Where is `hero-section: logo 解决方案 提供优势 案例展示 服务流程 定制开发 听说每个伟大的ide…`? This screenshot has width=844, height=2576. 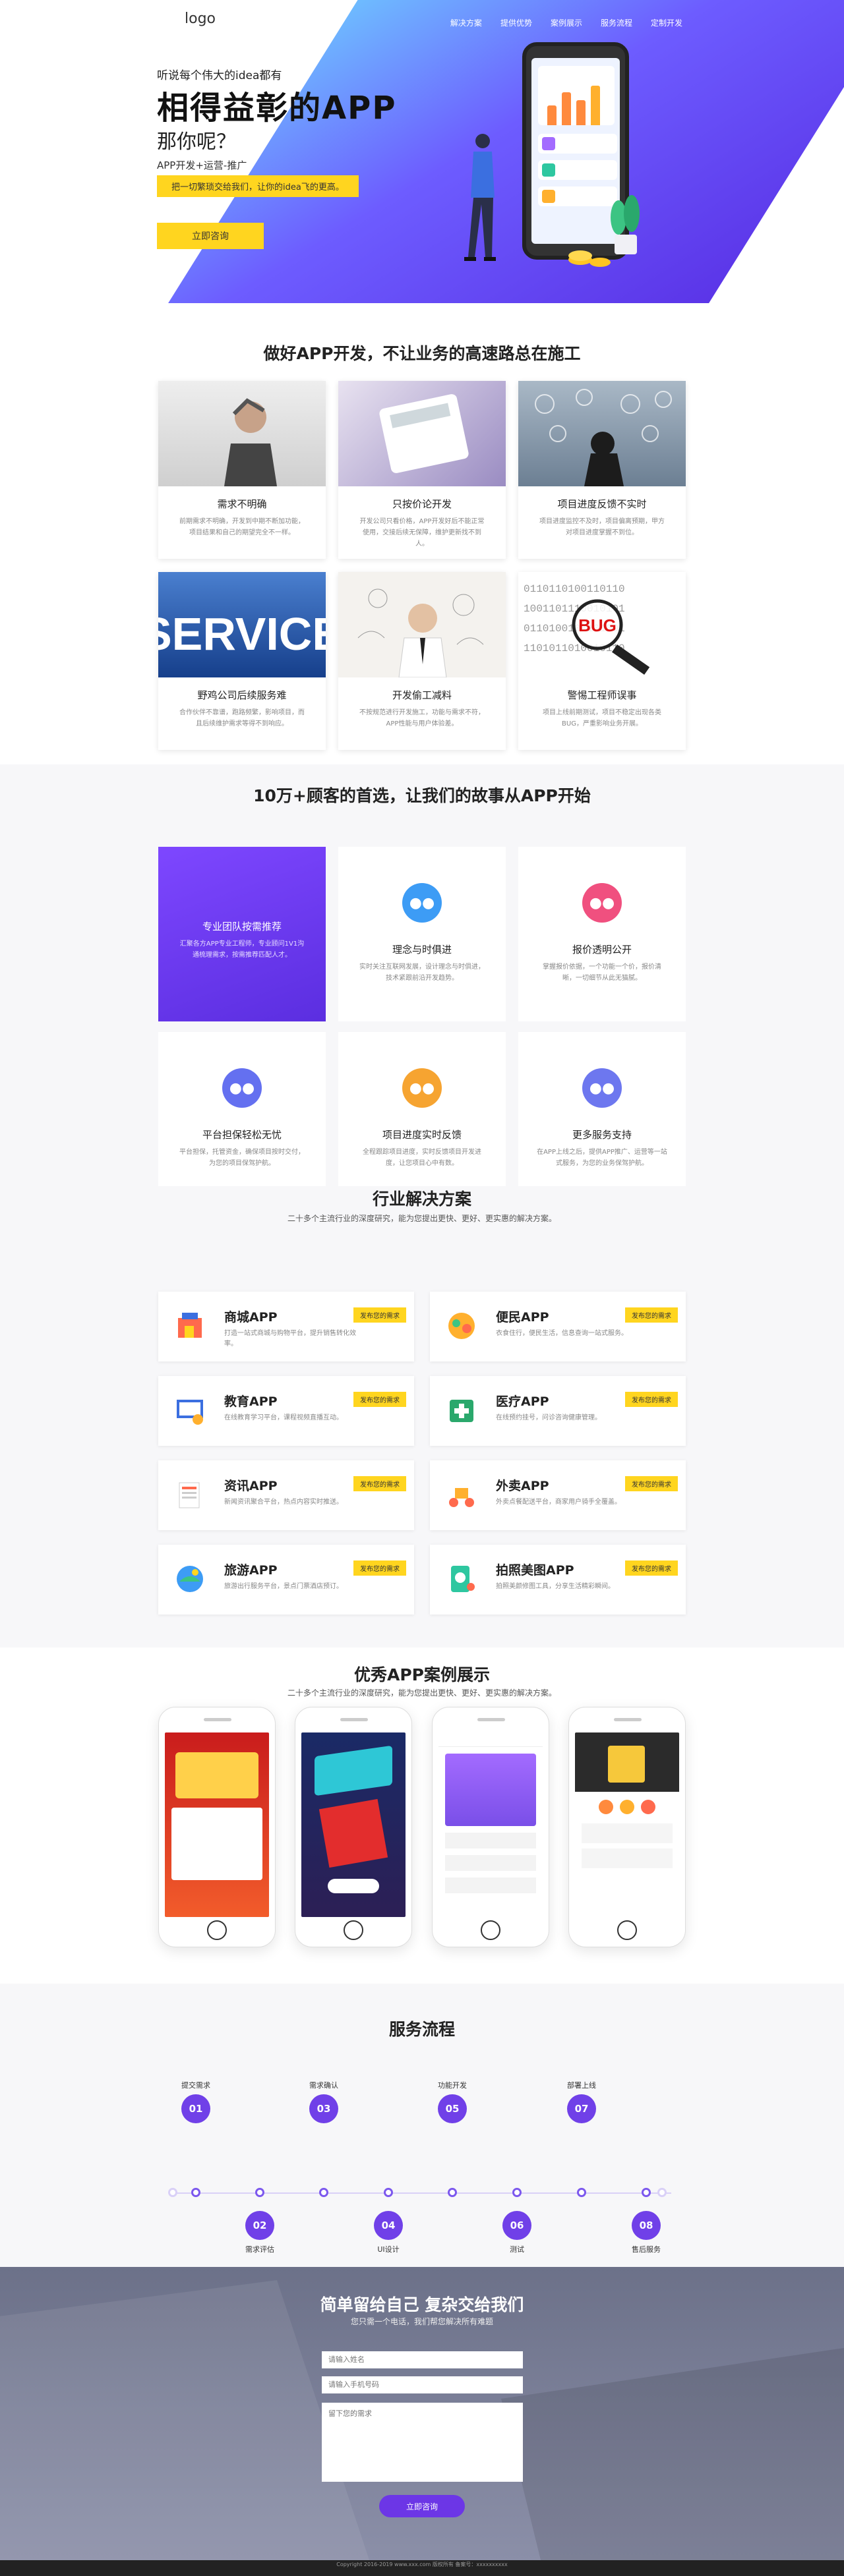
hero-section: logo 解决方案 提供优势 案例展示 服务流程 定制开发 听说每个伟大的ide… is located at coordinates (422, 153).